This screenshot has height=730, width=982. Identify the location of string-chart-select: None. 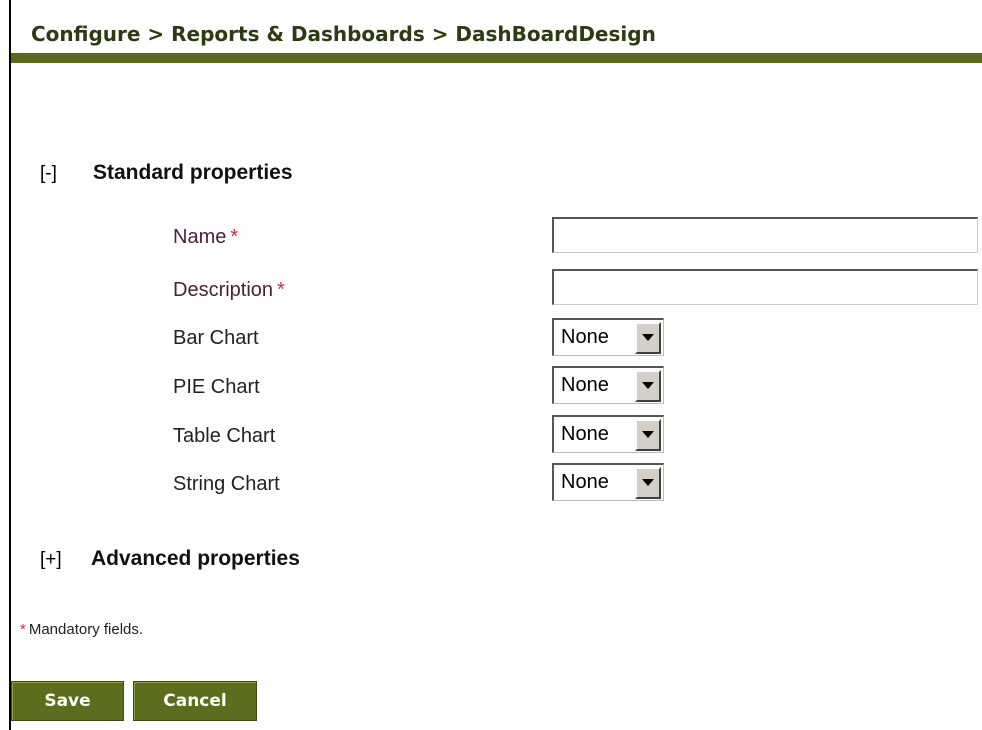
(608, 482).